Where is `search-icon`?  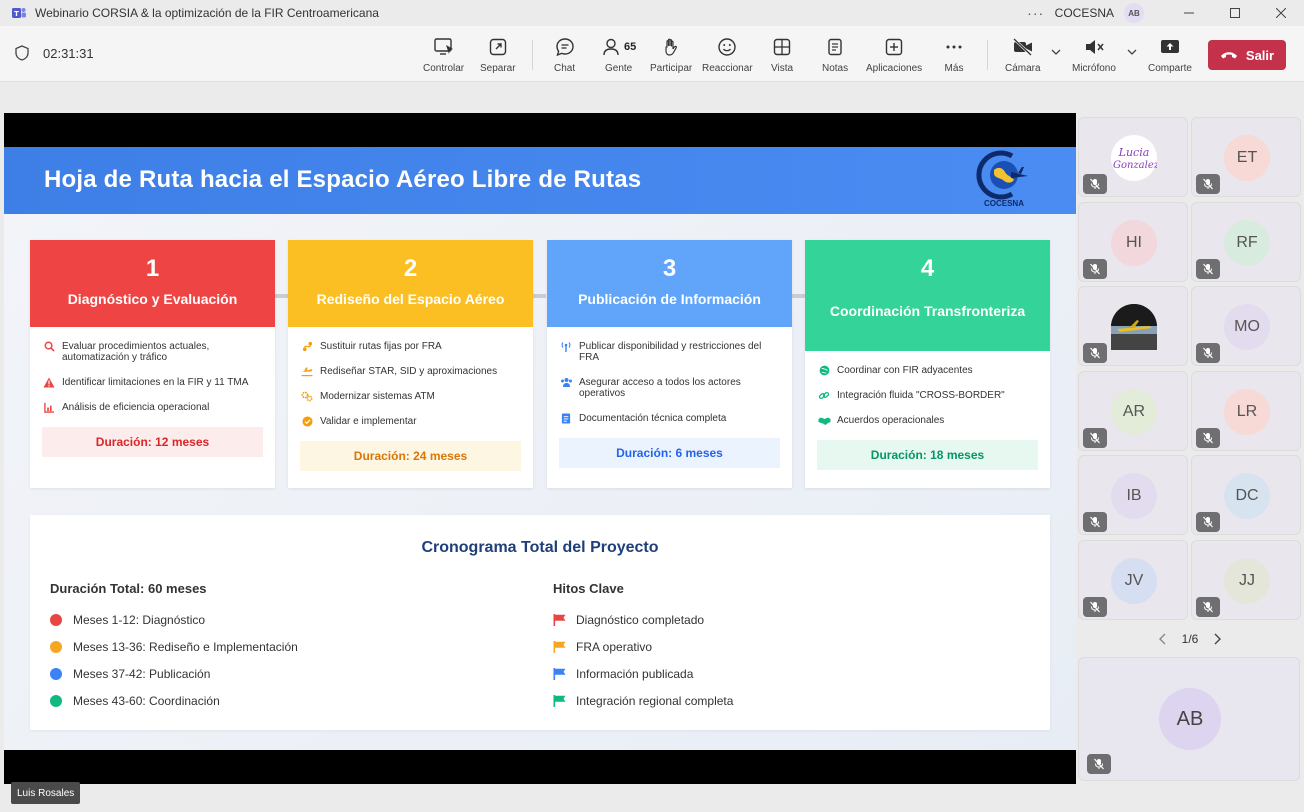 search-icon is located at coordinates (49, 346).